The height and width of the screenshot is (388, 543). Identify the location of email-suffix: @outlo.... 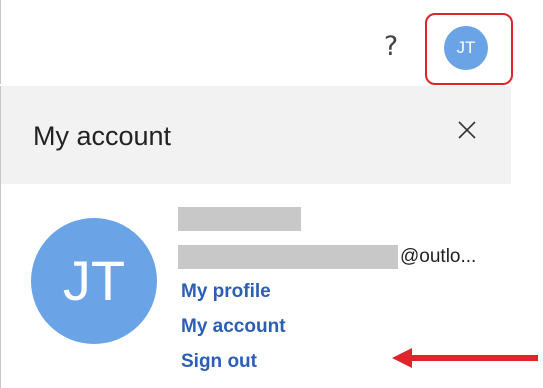
(438, 256).